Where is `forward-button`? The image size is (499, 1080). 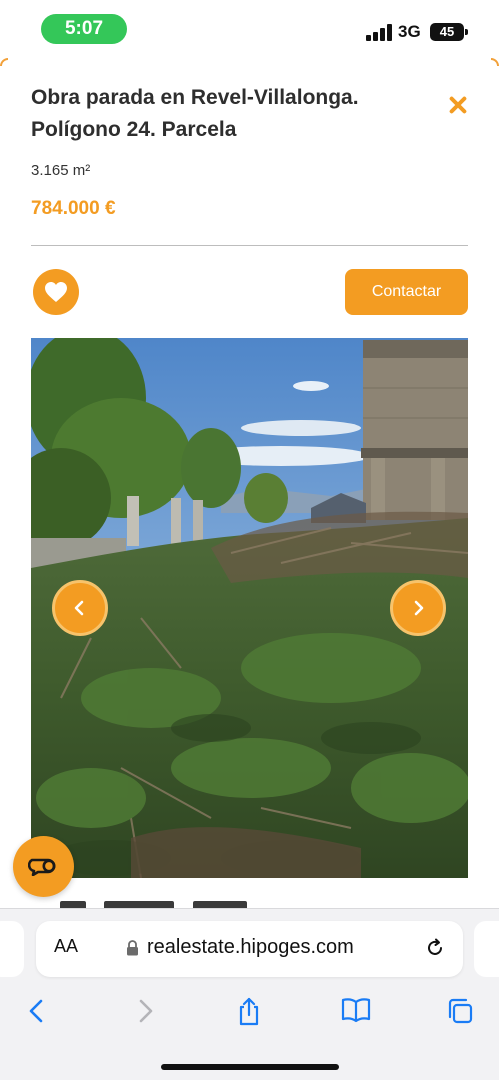
forward-button is located at coordinates (145, 1011).